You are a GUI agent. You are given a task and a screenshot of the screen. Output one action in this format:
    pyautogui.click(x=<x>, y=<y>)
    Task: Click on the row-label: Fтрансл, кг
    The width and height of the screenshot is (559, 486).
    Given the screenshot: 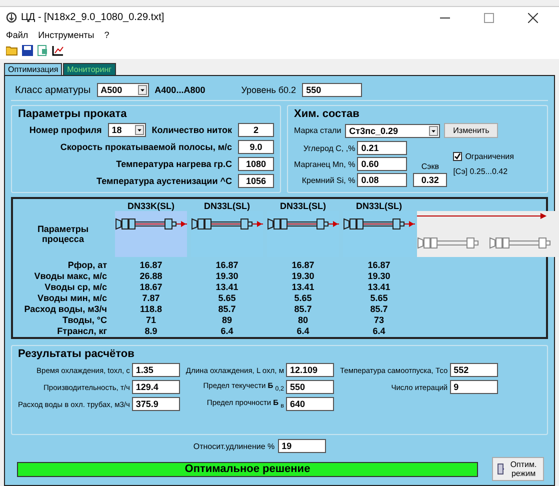 What is the action you would take?
    pyautogui.click(x=82, y=331)
    